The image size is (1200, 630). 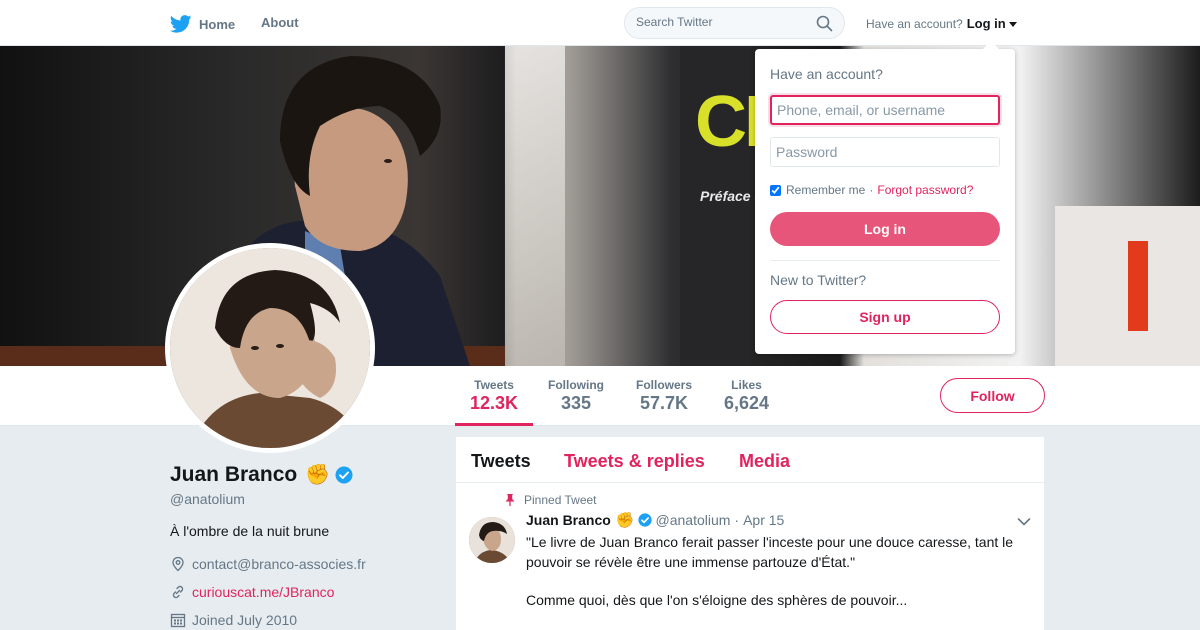 I want to click on caret-down-icon, so click(x=1012, y=24).